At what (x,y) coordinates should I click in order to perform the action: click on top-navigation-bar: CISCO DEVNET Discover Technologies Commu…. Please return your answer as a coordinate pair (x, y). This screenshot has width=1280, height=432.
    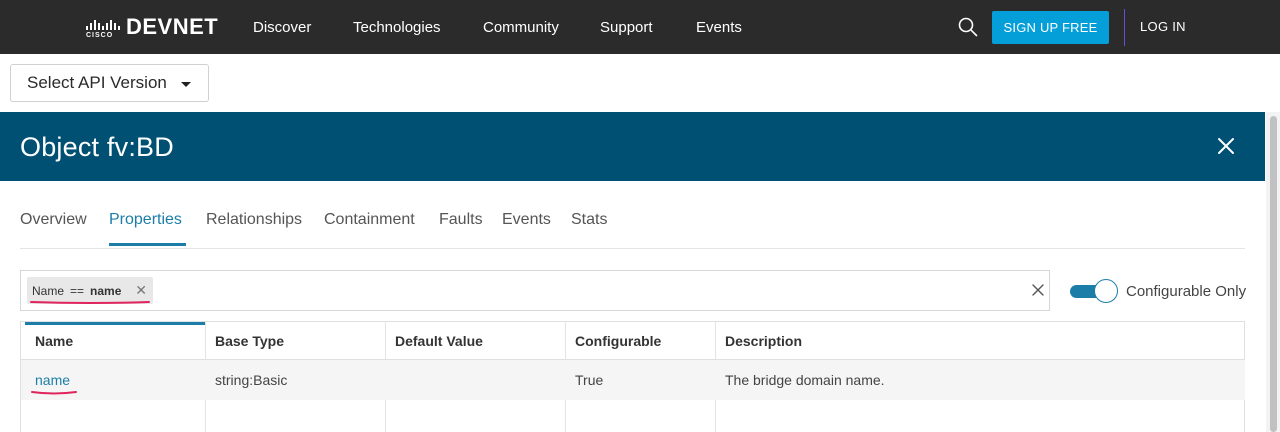
    Looking at the image, I should click on (640, 27).